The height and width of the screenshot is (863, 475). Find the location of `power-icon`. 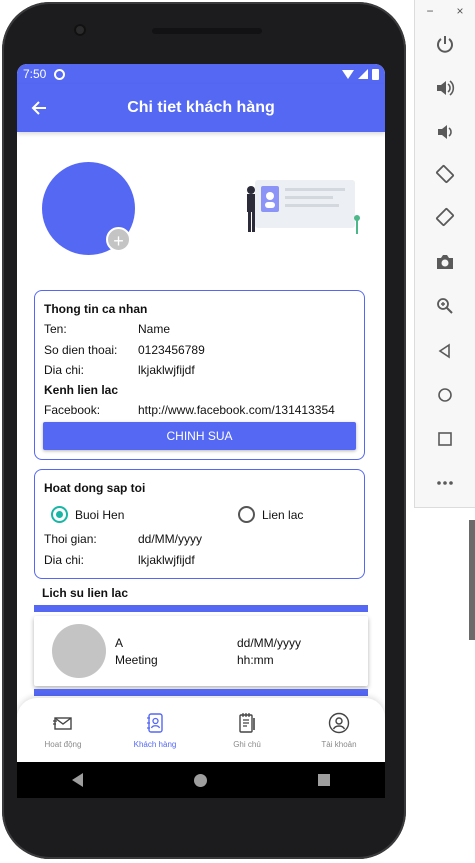

power-icon is located at coordinates (445, 44).